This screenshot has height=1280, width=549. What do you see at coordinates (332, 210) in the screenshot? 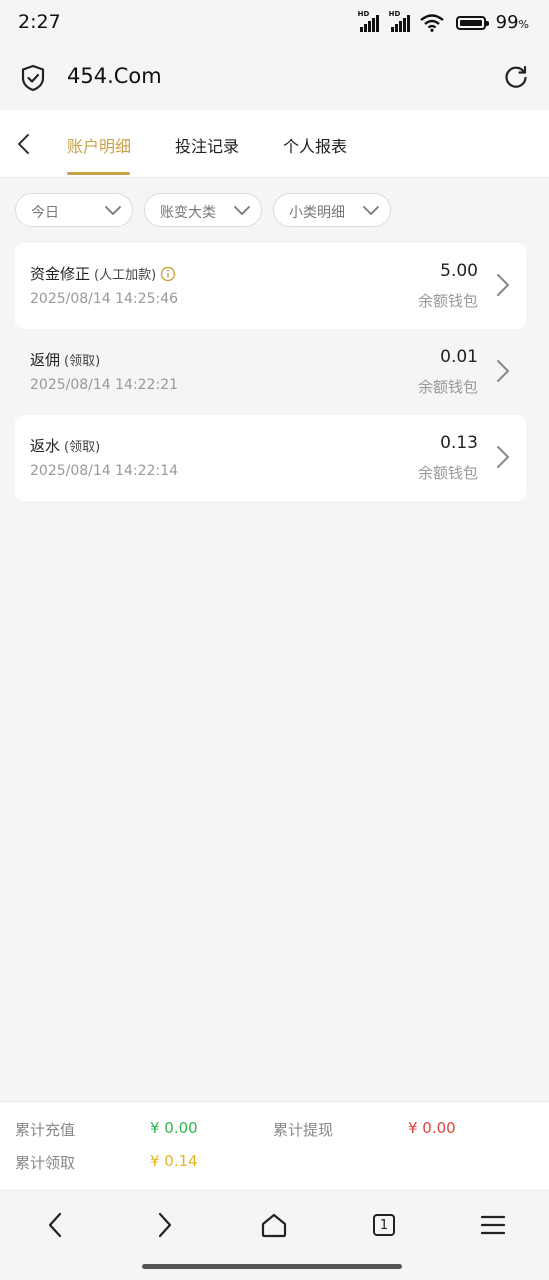
I see `subcategory-filter-dropdown: 小类明细` at bounding box center [332, 210].